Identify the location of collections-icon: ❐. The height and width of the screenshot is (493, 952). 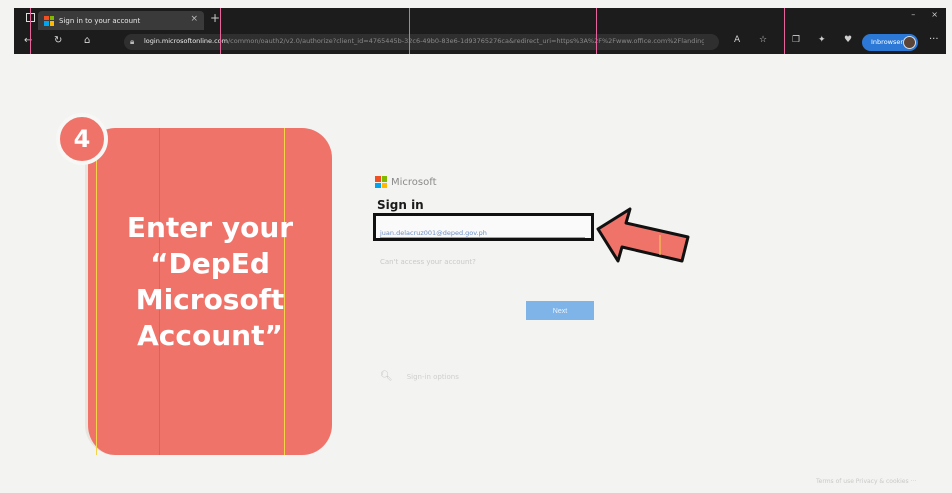
(796, 40).